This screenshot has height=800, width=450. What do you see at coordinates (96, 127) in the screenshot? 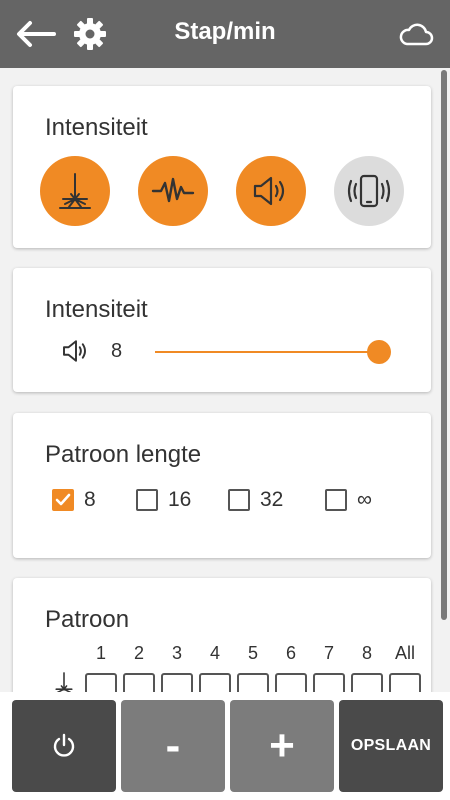
I see `intensity-mode-title: Intensiteit` at bounding box center [96, 127].